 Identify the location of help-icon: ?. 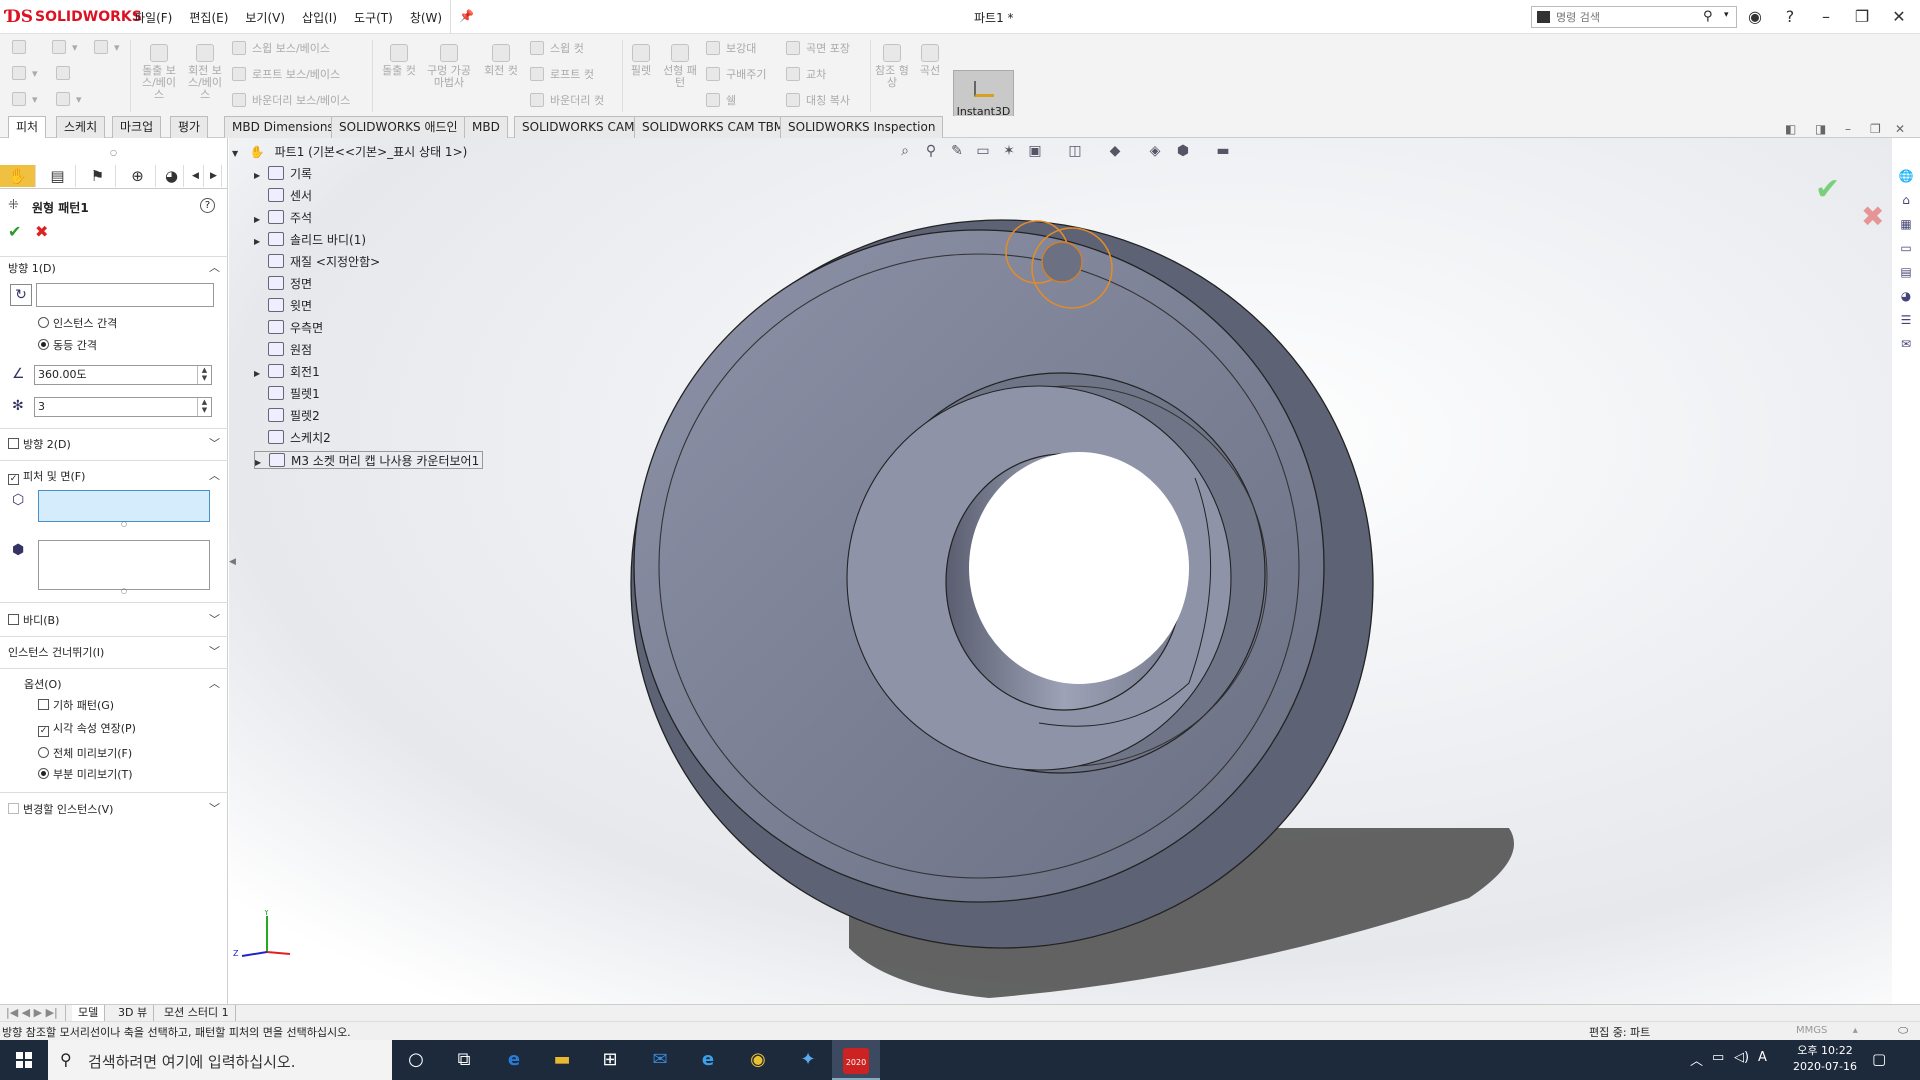
(207, 205).